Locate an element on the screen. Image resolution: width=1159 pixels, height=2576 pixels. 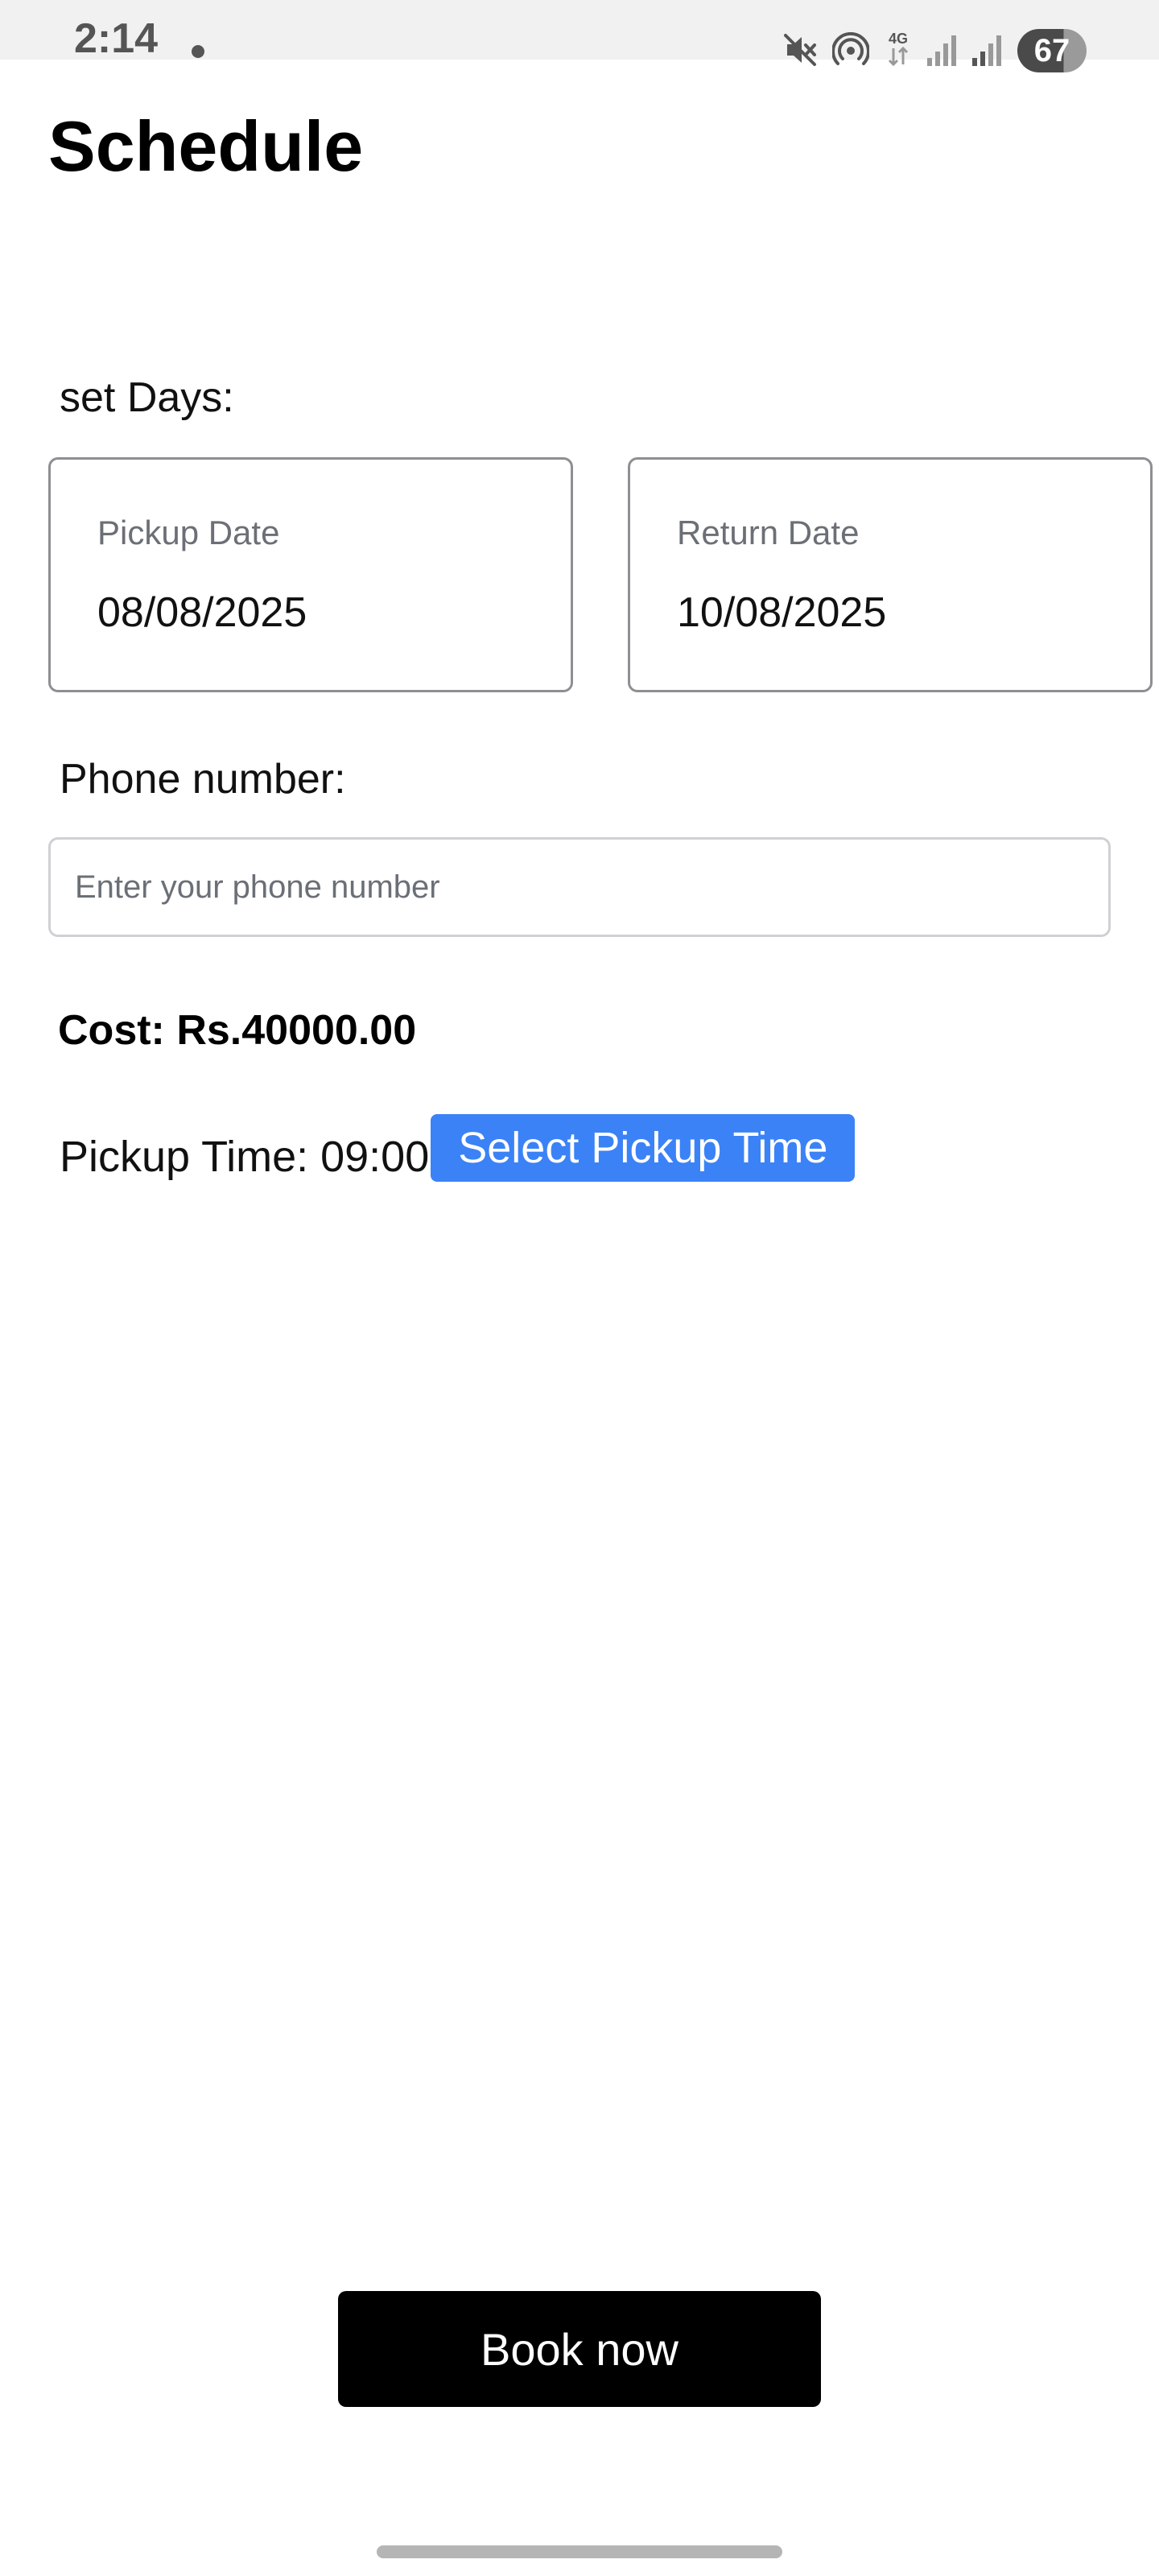
status-bar: 2:14 4G 67 is located at coordinates (579, 36).